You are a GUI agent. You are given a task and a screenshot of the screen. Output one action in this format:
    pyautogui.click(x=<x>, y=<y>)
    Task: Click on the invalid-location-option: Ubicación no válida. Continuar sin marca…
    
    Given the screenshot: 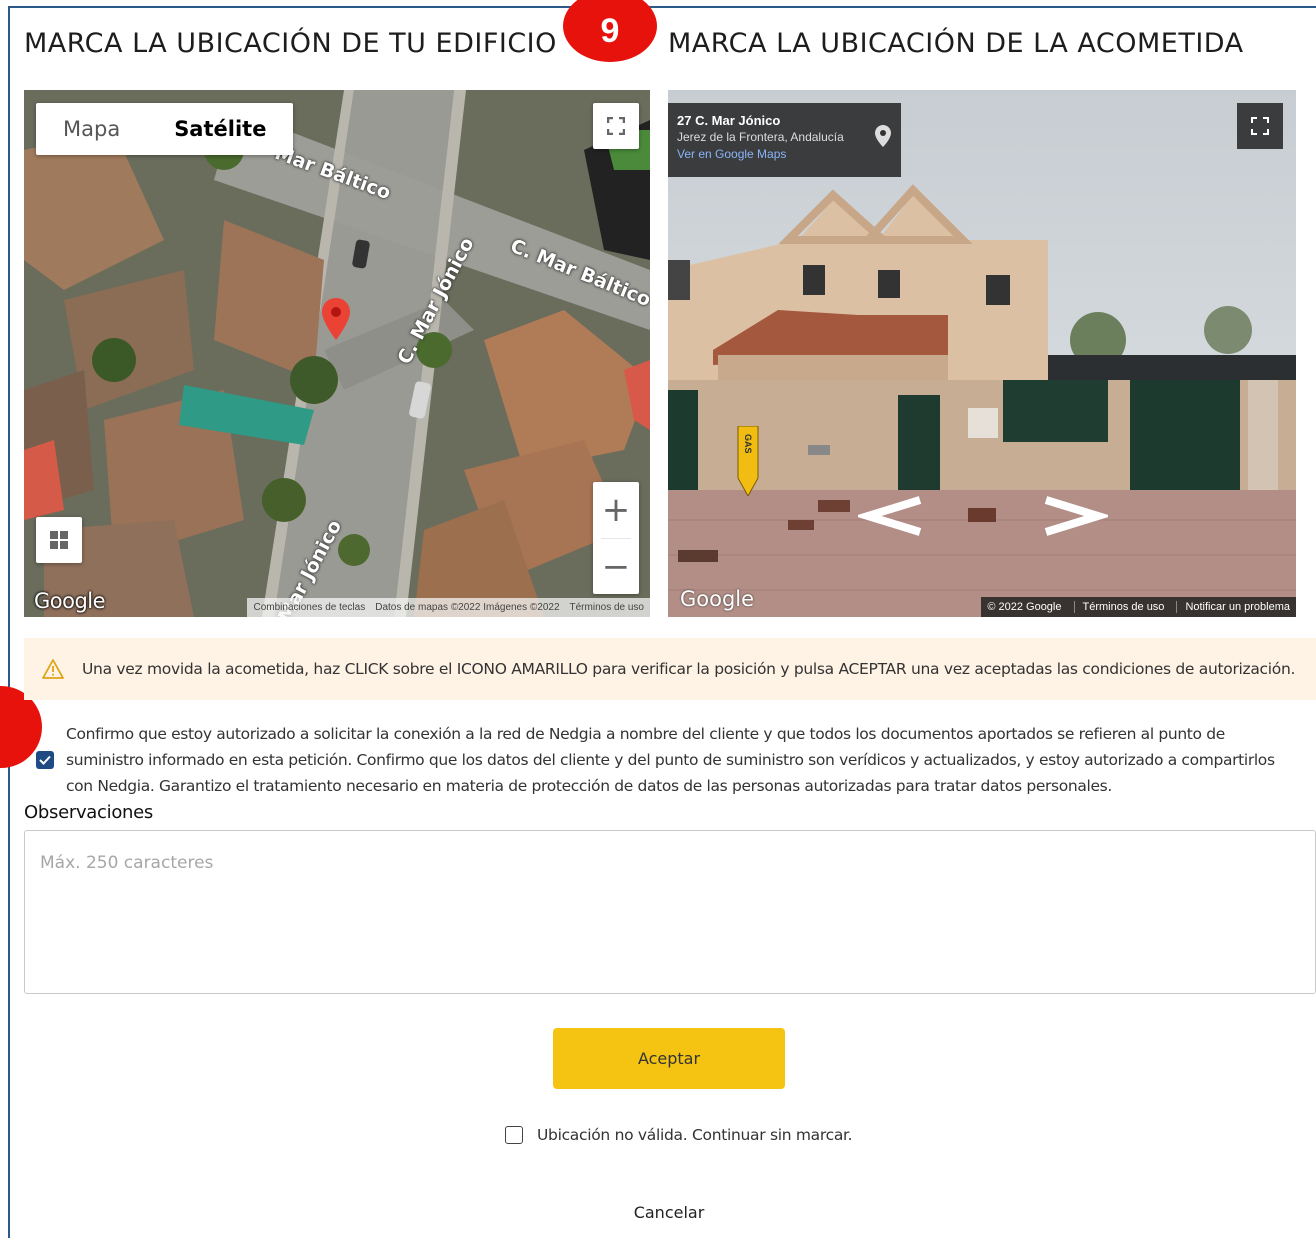 What is the action you would take?
    pyautogui.click(x=679, y=1135)
    